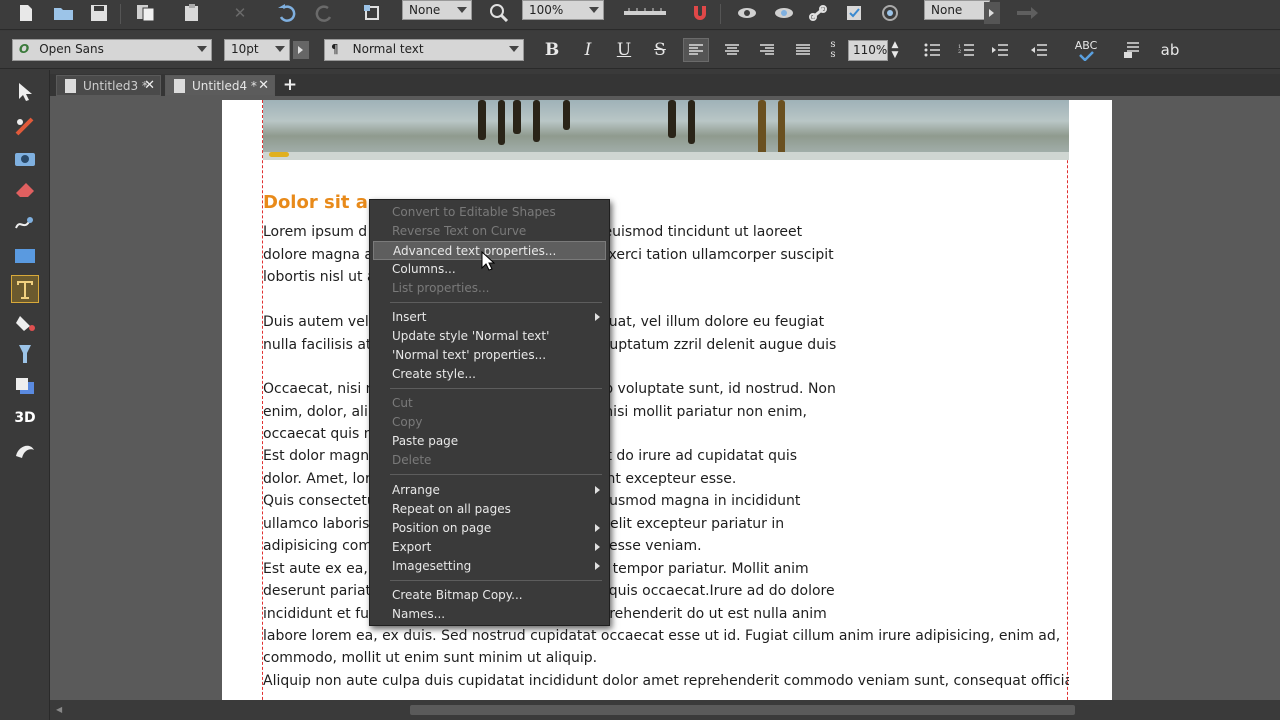 This screenshot has width=1280, height=720. I want to click on font-size-dropdown: 10pt, so click(257, 50).